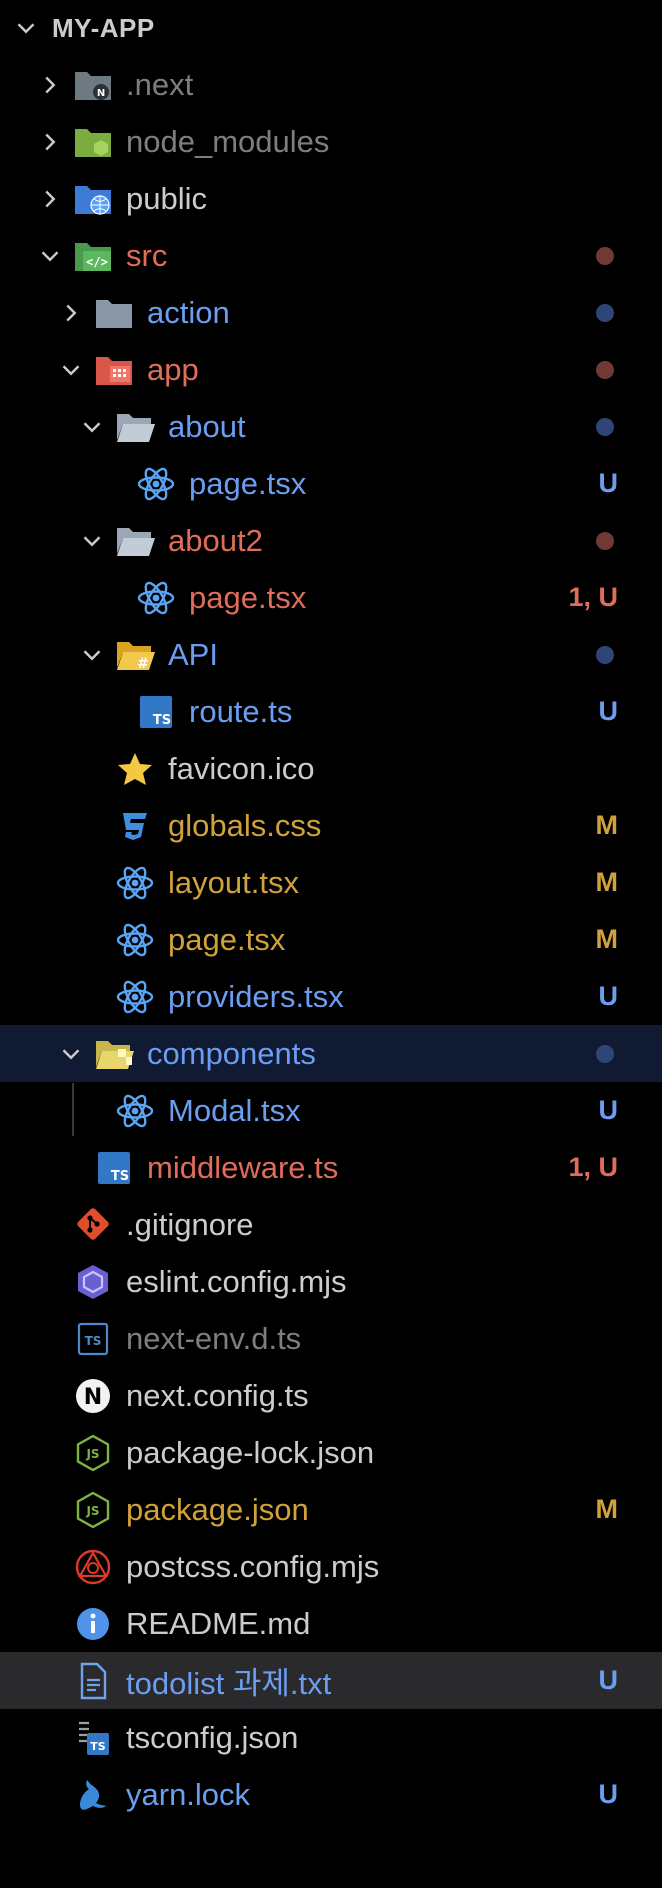  I want to click on file-row: JS package.json M, so click(331, 1509).